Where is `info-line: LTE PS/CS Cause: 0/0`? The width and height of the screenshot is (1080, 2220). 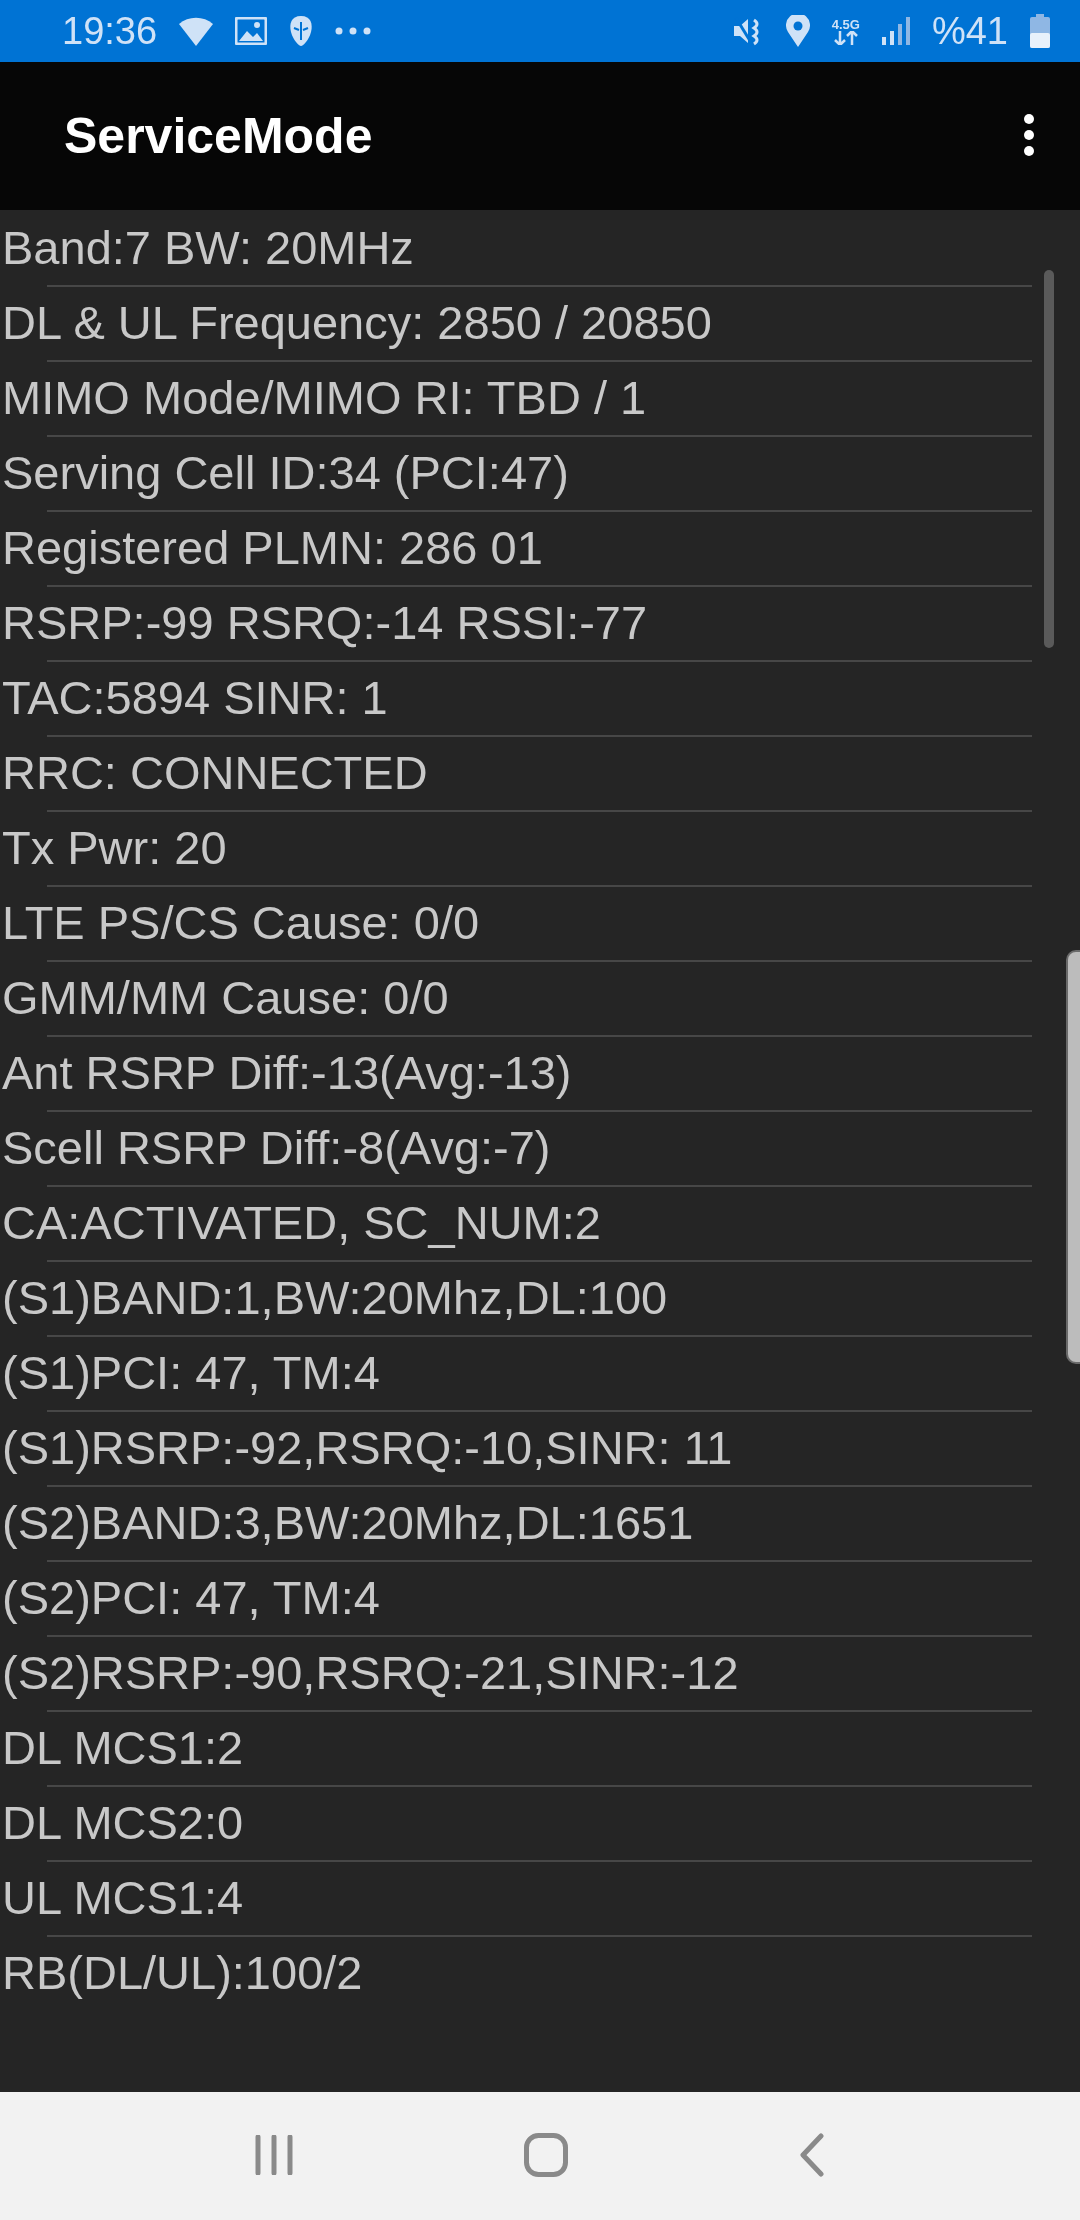 info-line: LTE PS/CS Cause: 0/0 is located at coordinates (240, 922).